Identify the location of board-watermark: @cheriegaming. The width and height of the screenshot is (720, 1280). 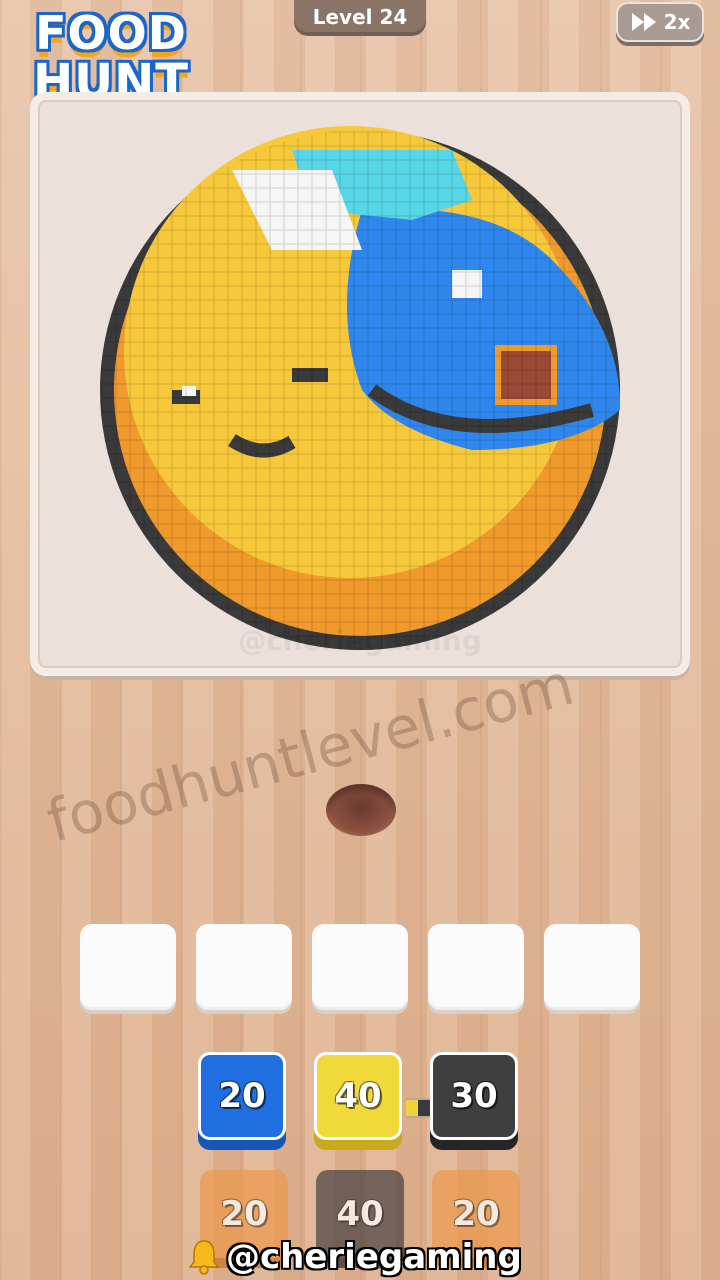
(360, 640).